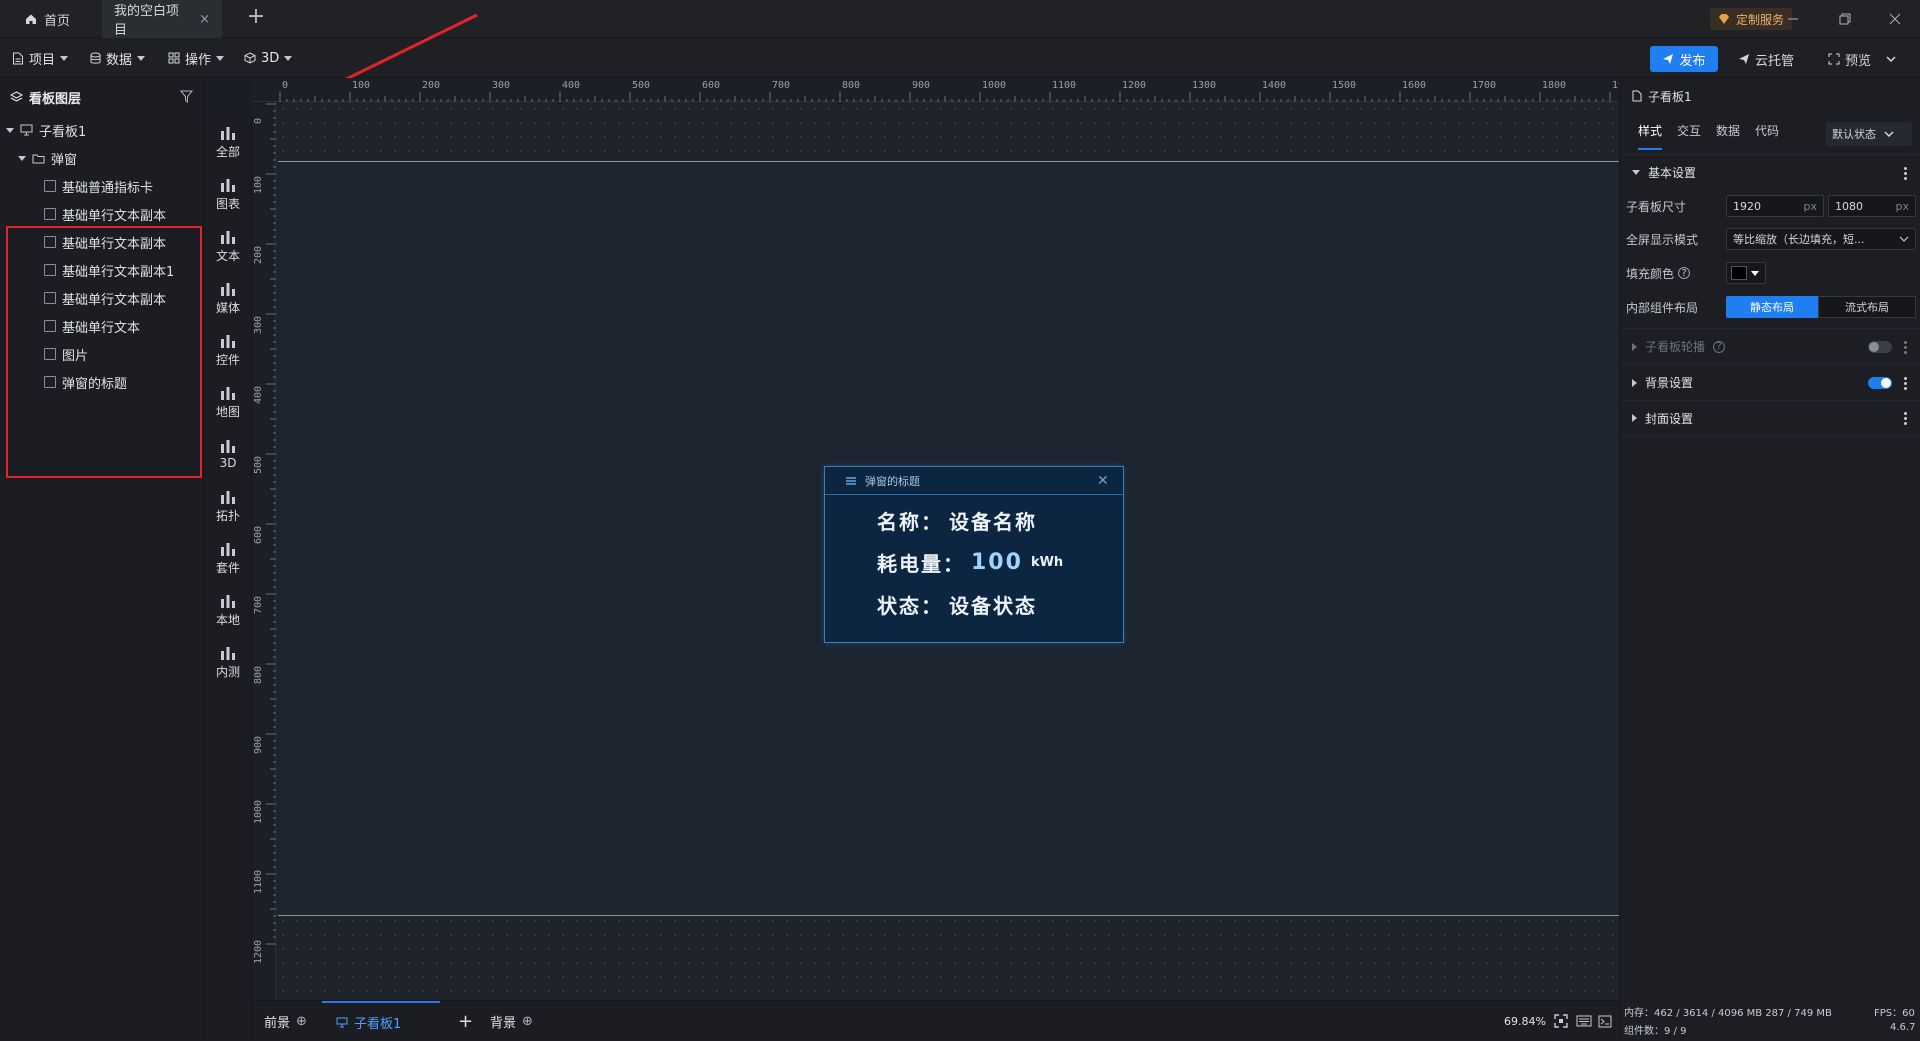 This screenshot has height=1041, width=1920. What do you see at coordinates (1775, 206) in the screenshot?
I see `width-input: 1920 px` at bounding box center [1775, 206].